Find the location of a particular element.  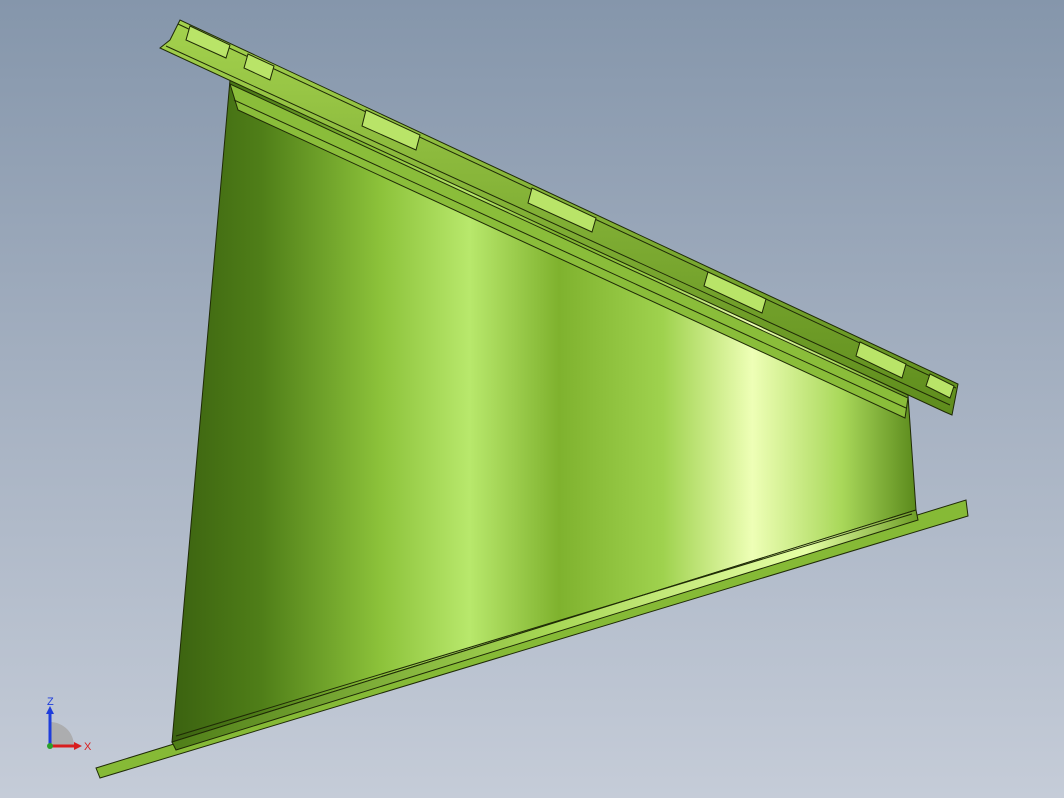

x-axis-label: X is located at coordinates (88, 747).